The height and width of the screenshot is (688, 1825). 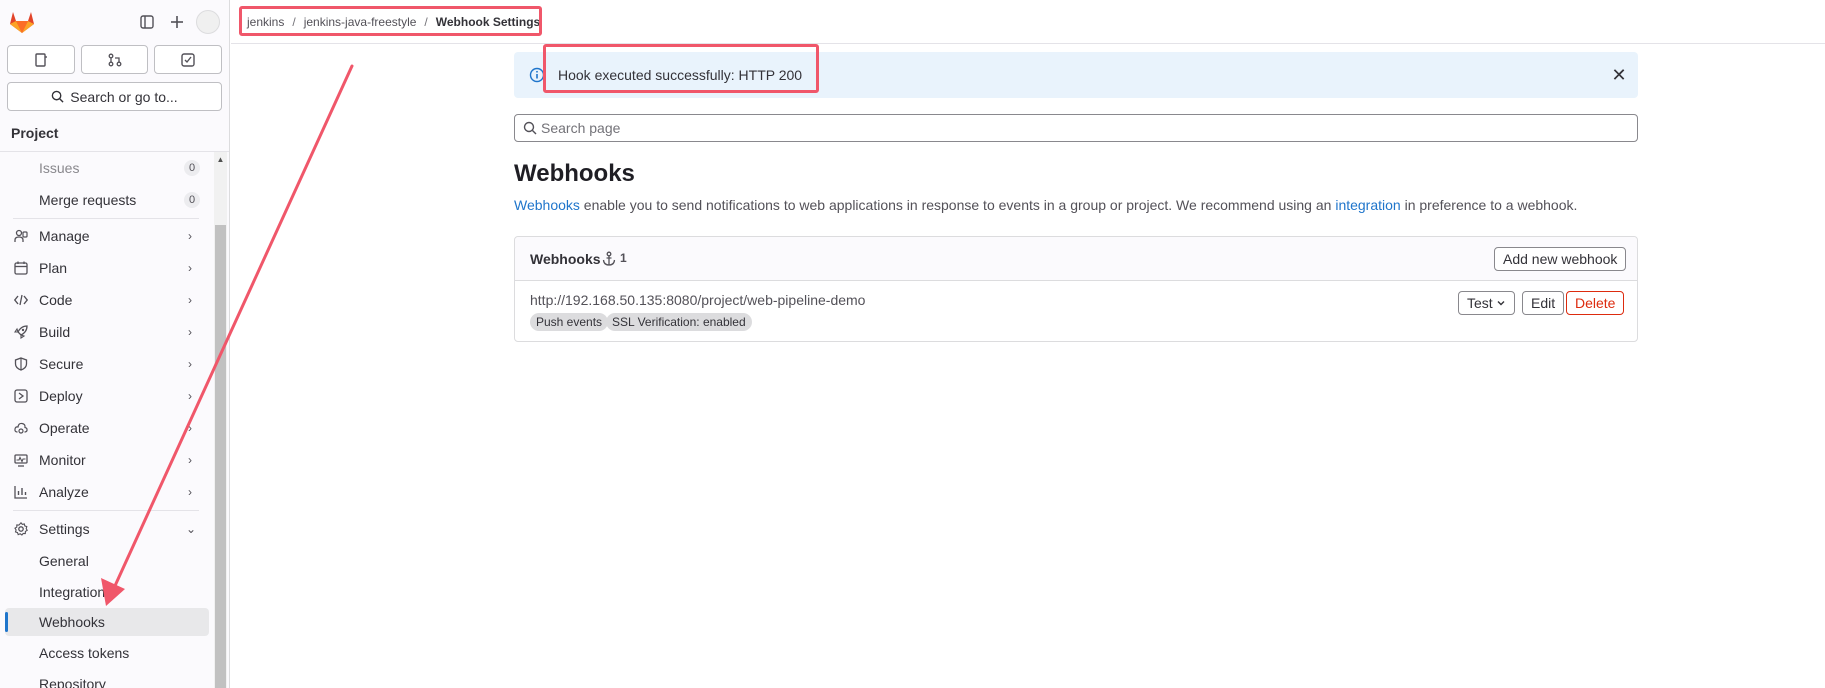 I want to click on issues-icon, so click(x=41, y=59).